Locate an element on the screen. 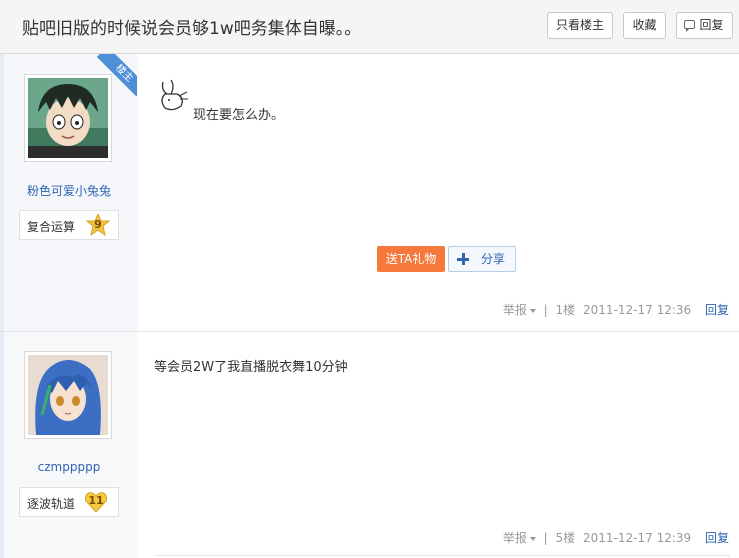  avatar-image is located at coordinates (68, 395).